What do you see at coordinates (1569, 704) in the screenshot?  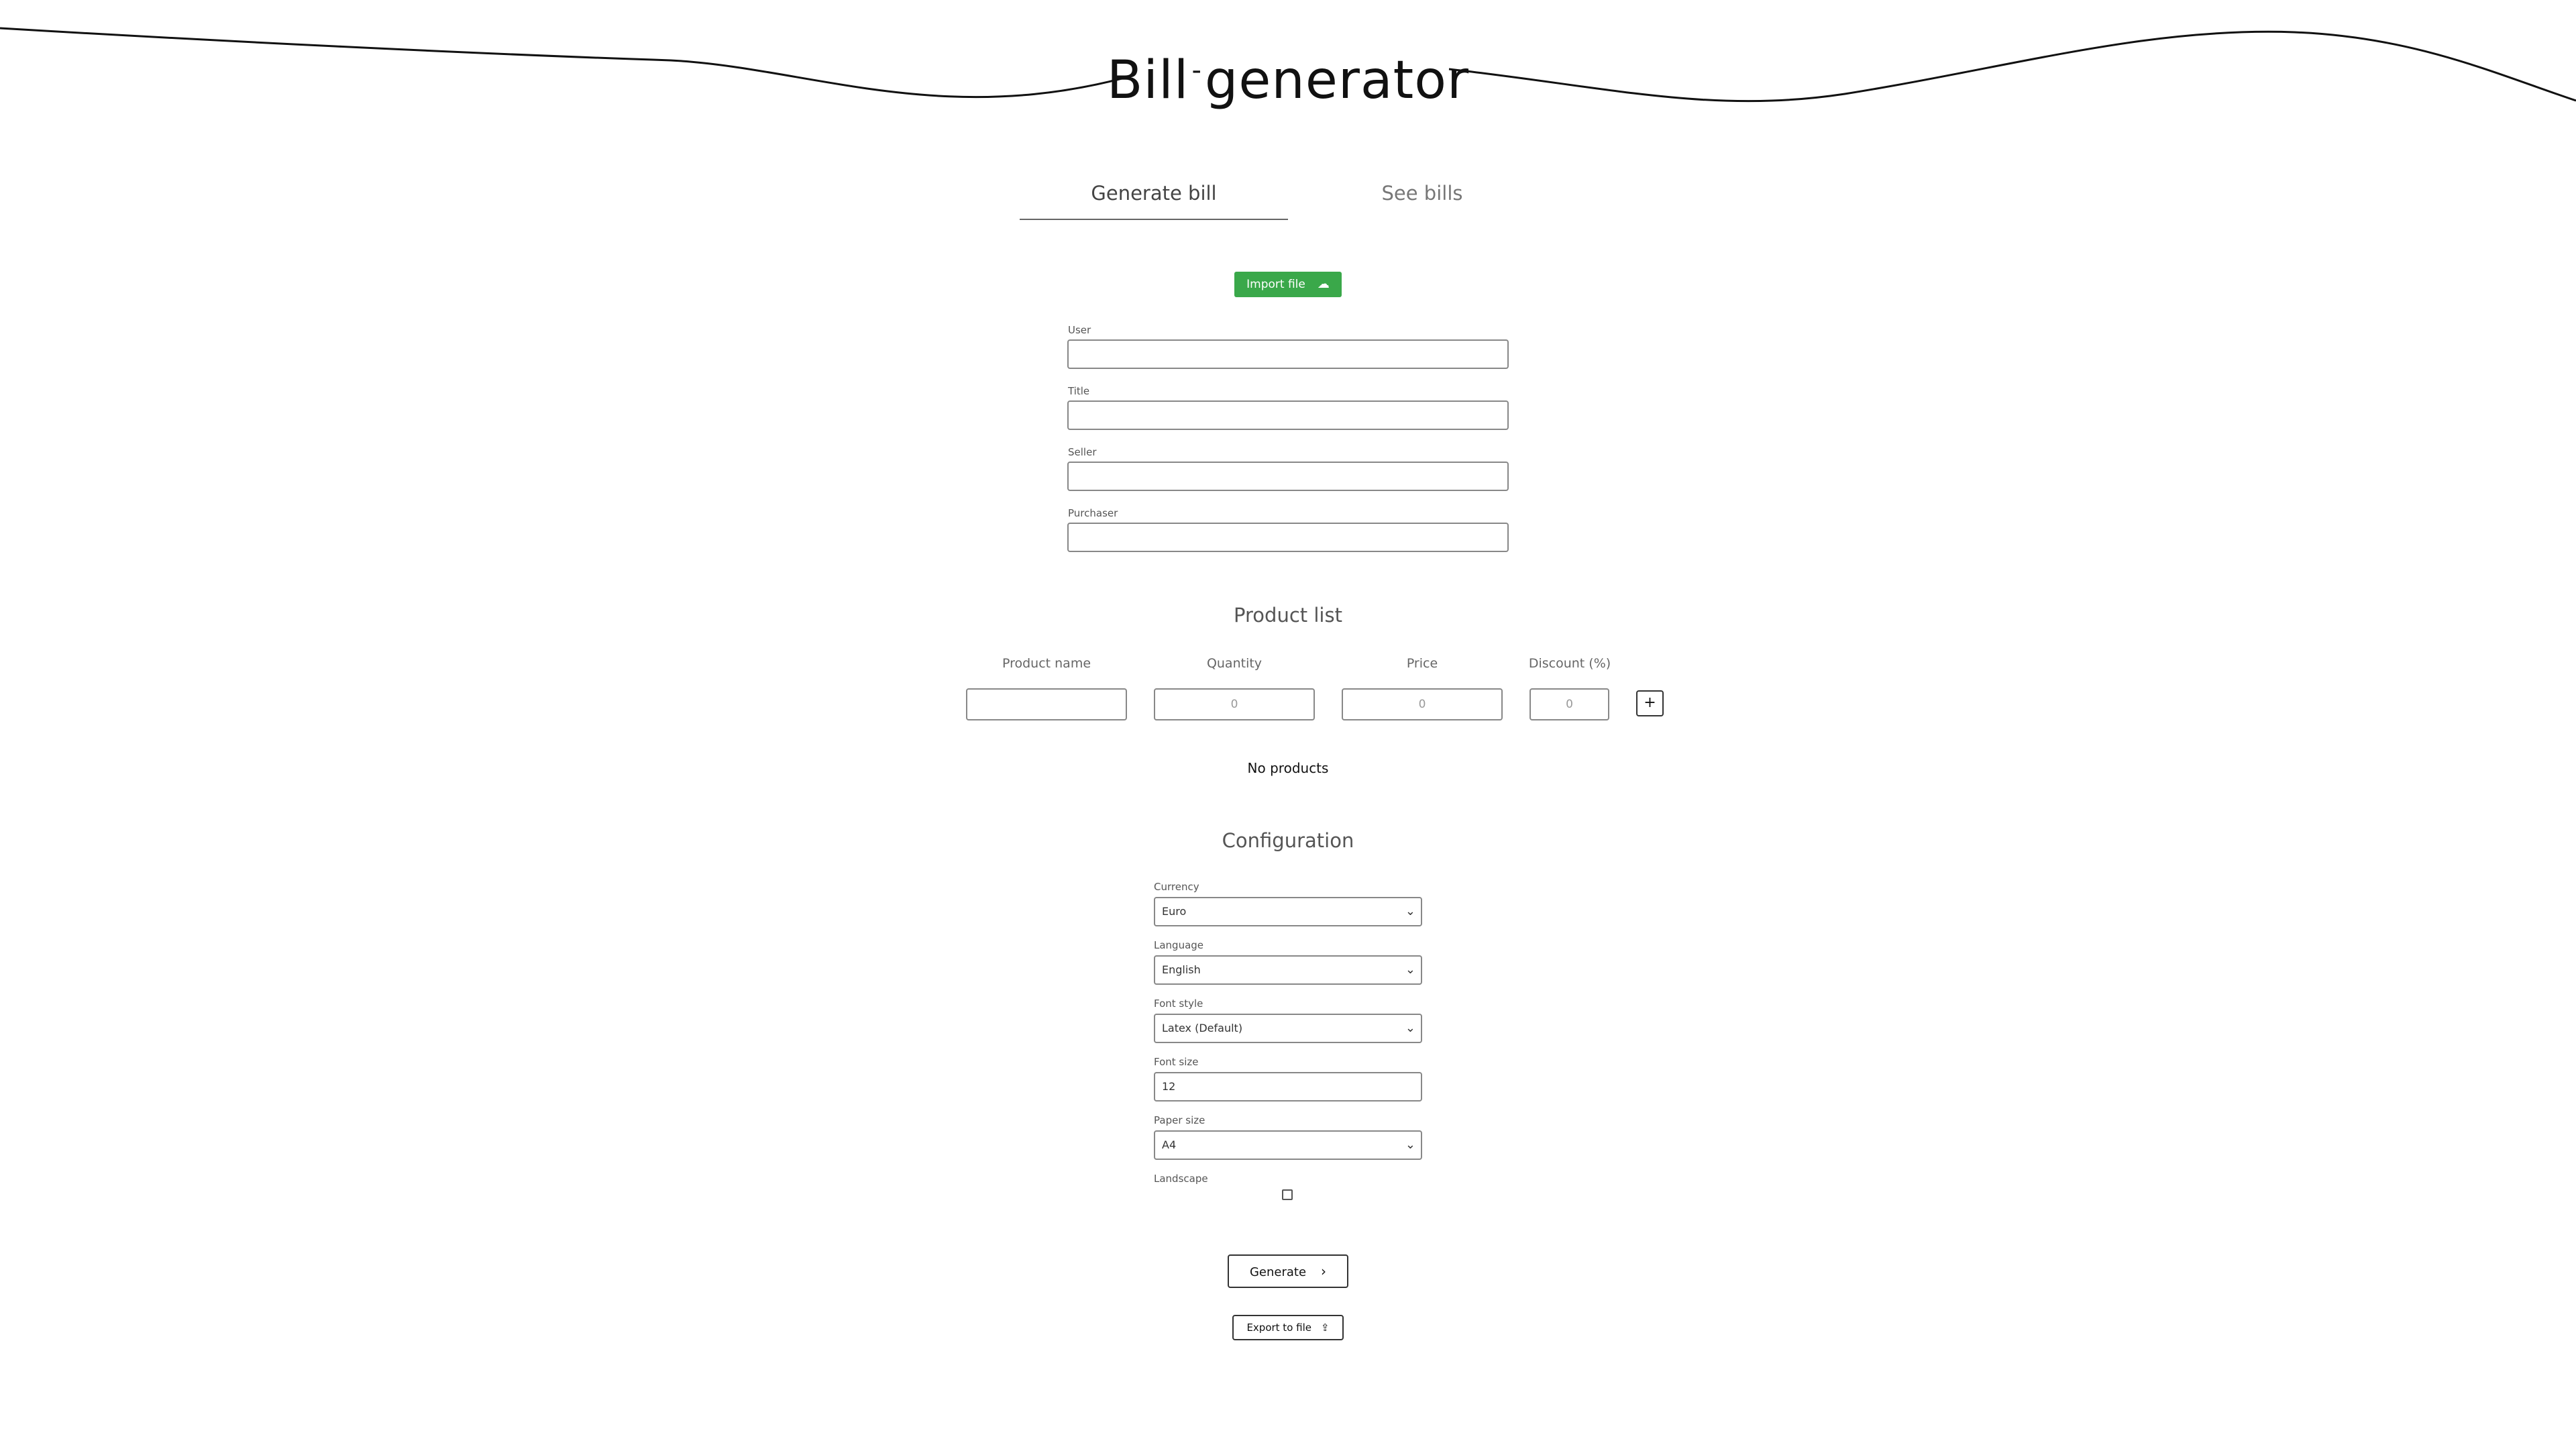 I see `discount-input: 0` at bounding box center [1569, 704].